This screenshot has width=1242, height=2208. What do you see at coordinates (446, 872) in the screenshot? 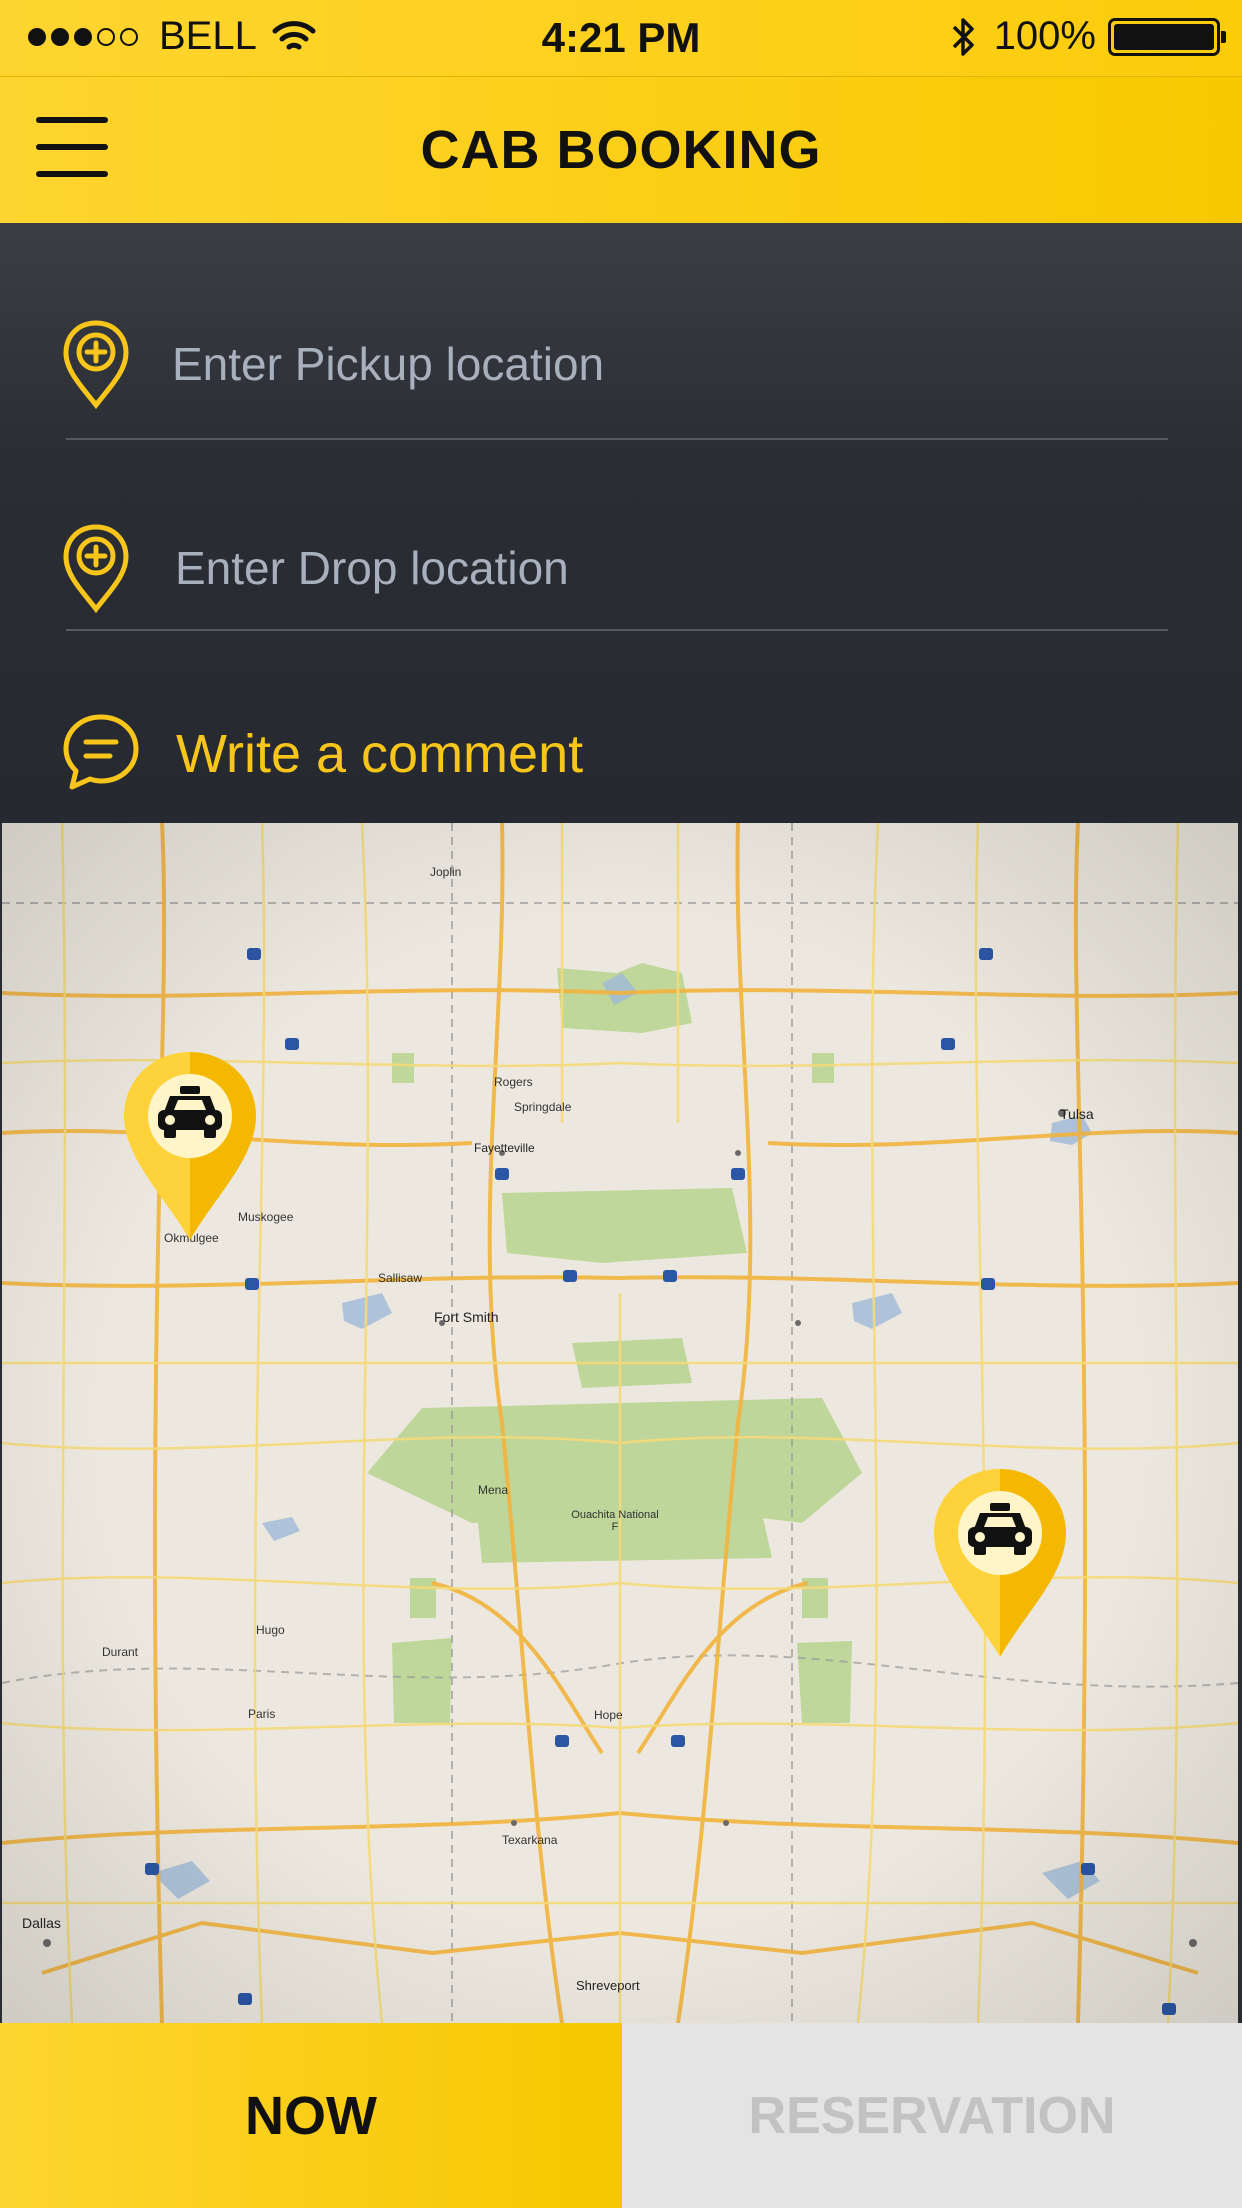
I see `map-label: Joplin` at bounding box center [446, 872].